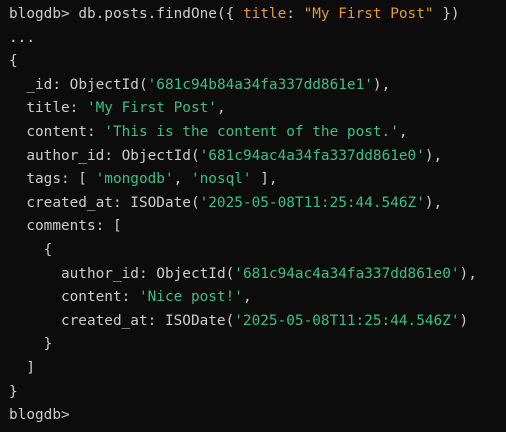 This screenshot has height=432, width=506. What do you see at coordinates (221, 179) in the screenshot?
I see `tag-item: 'nosql'` at bounding box center [221, 179].